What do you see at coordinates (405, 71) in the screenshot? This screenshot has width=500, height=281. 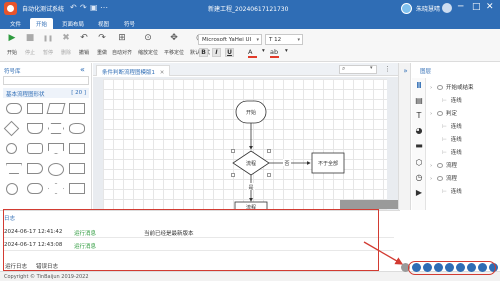 I see `collapse-right-icon: »` at bounding box center [405, 71].